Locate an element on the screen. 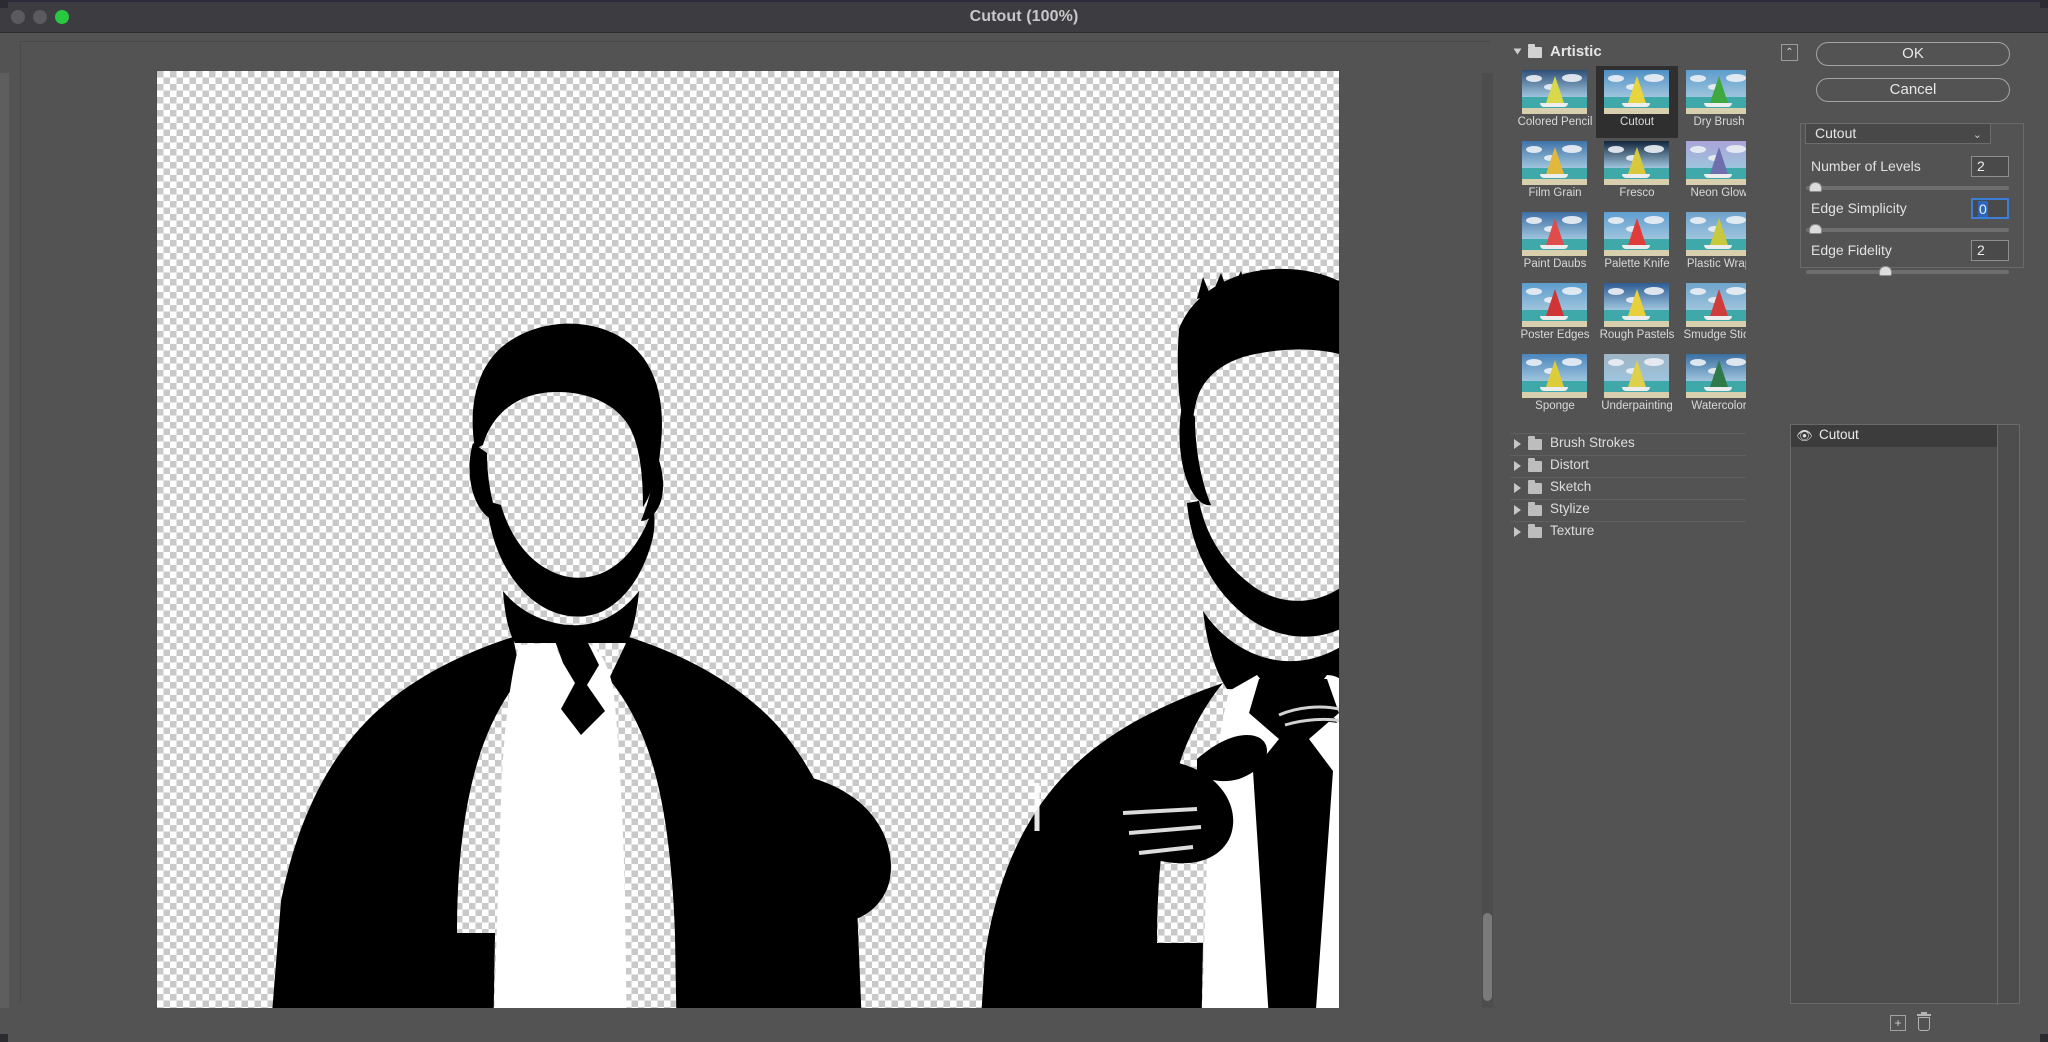 The height and width of the screenshot is (1042, 2048). filter-thumb-label: Colored Pencil is located at coordinates (1555, 122).